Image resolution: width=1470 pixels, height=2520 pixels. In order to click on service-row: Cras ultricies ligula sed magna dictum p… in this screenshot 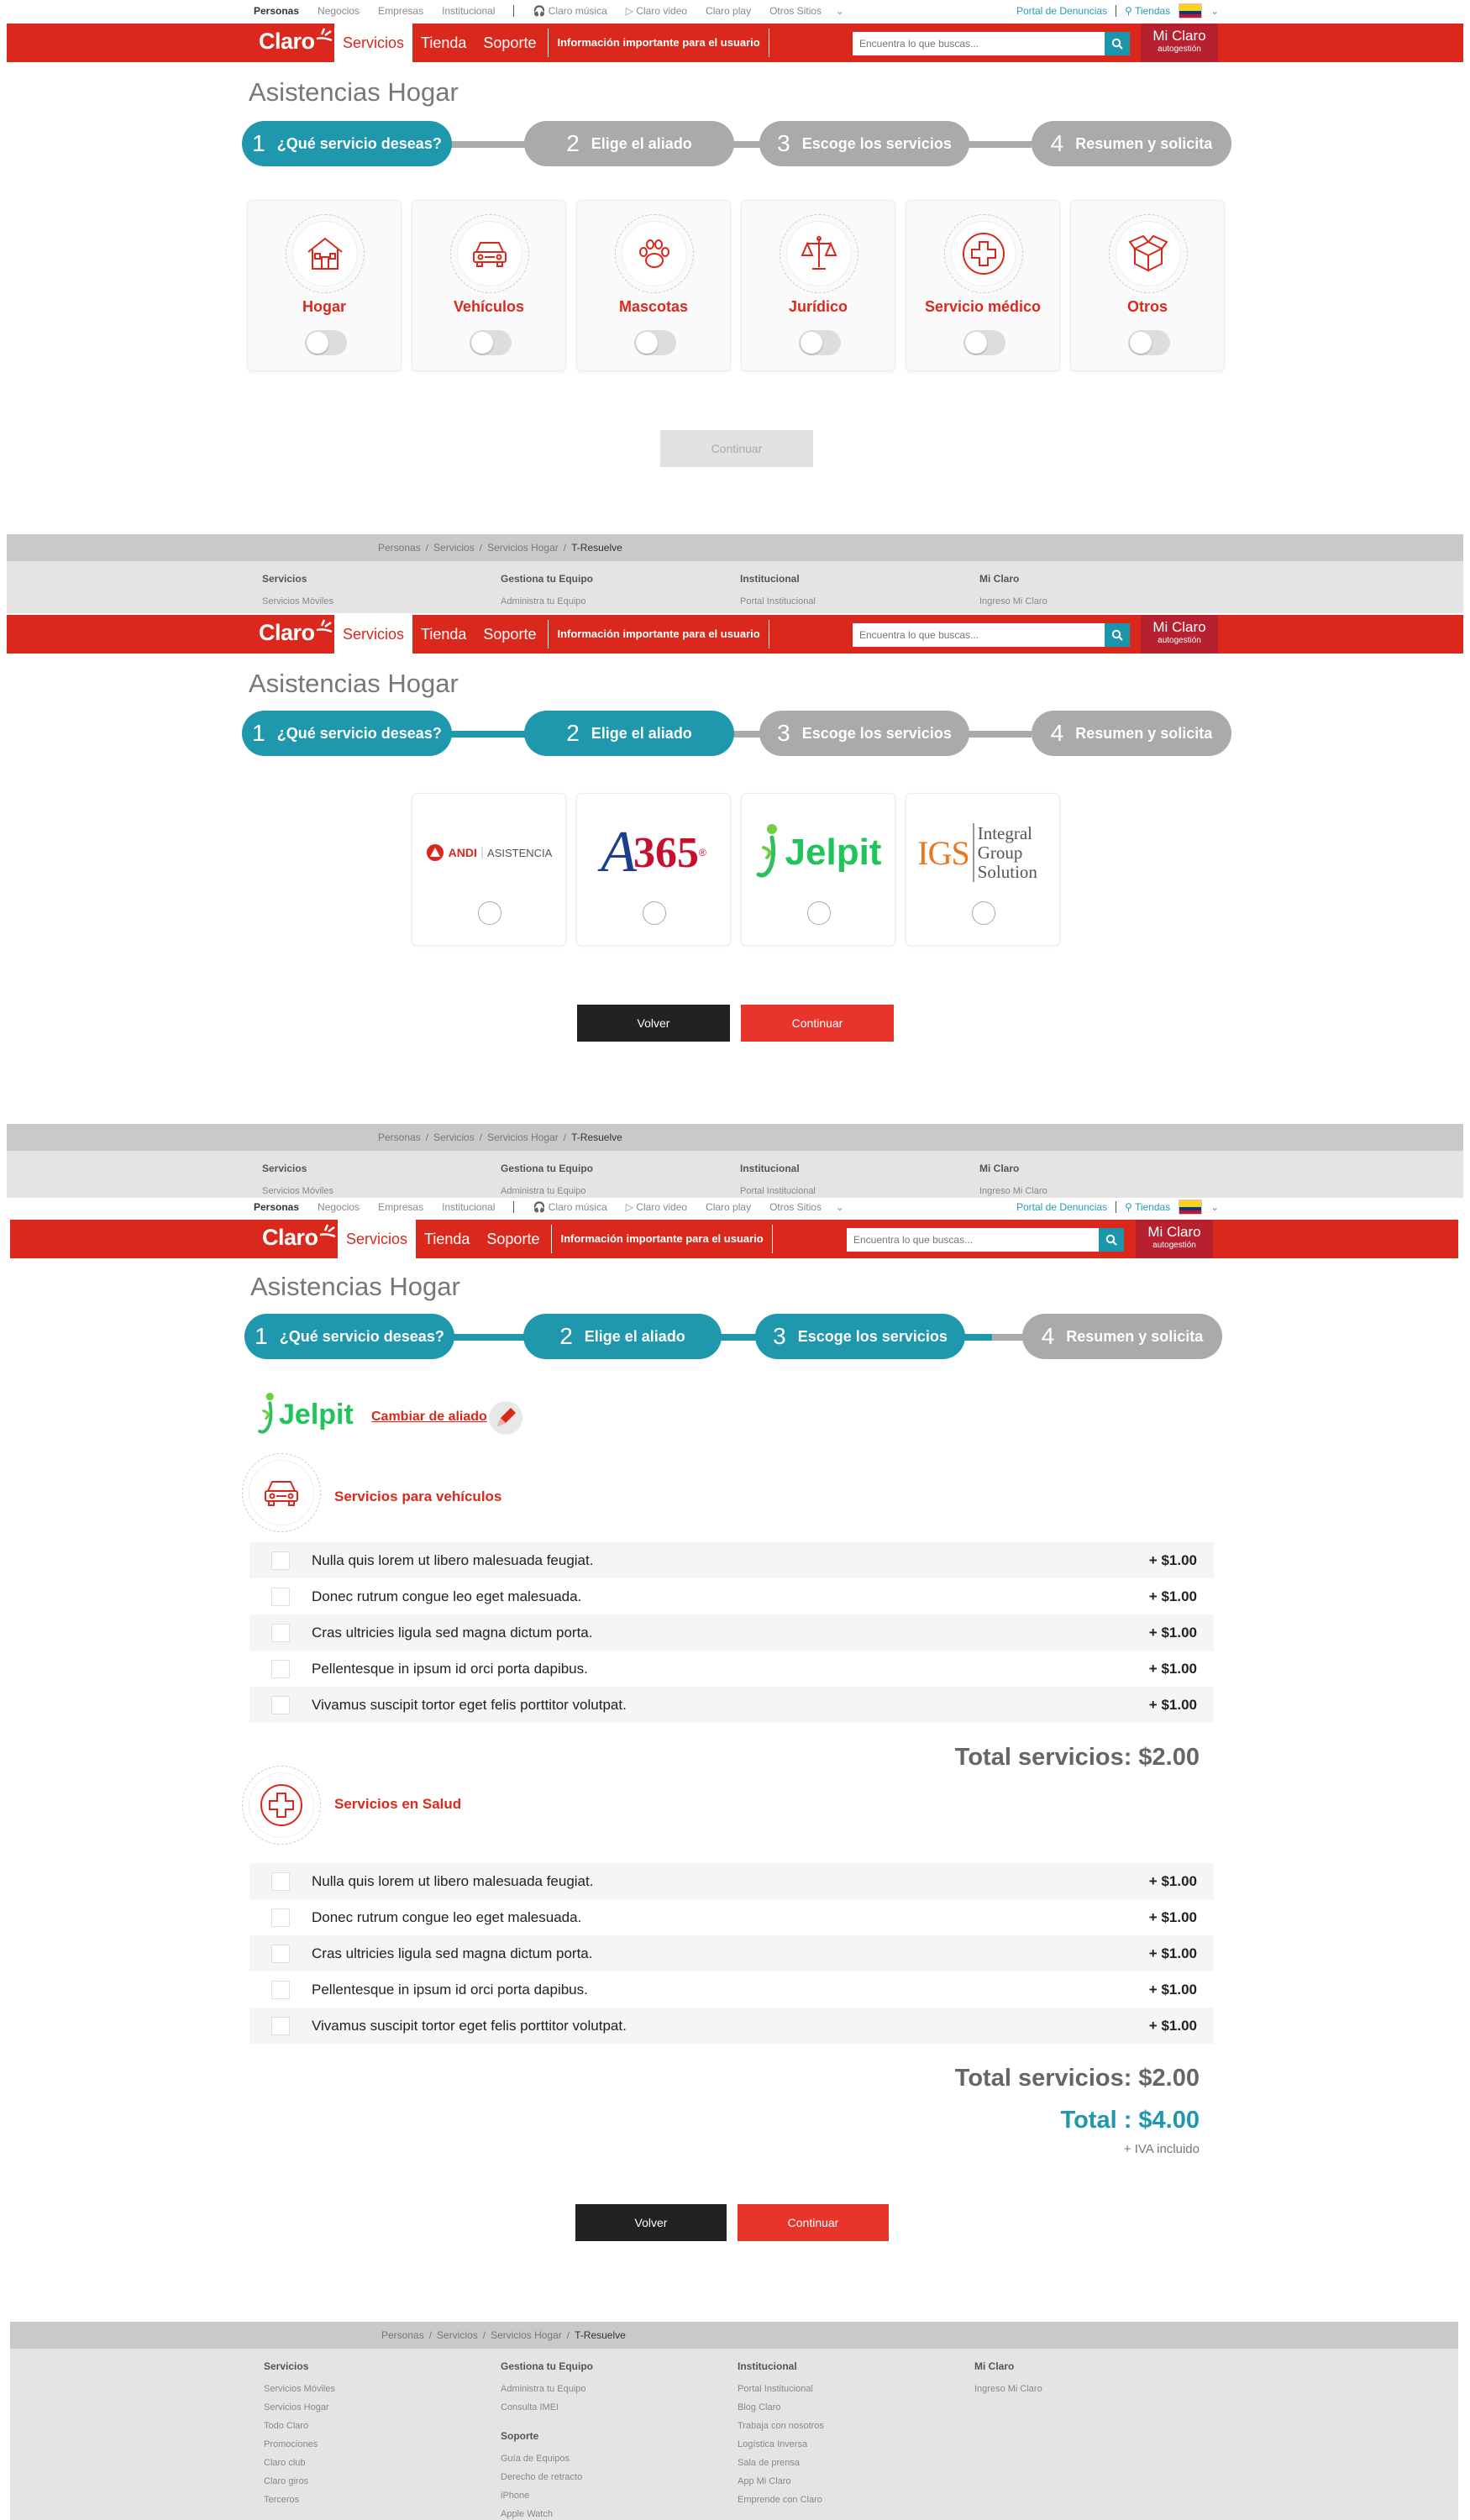, I will do `click(731, 1953)`.